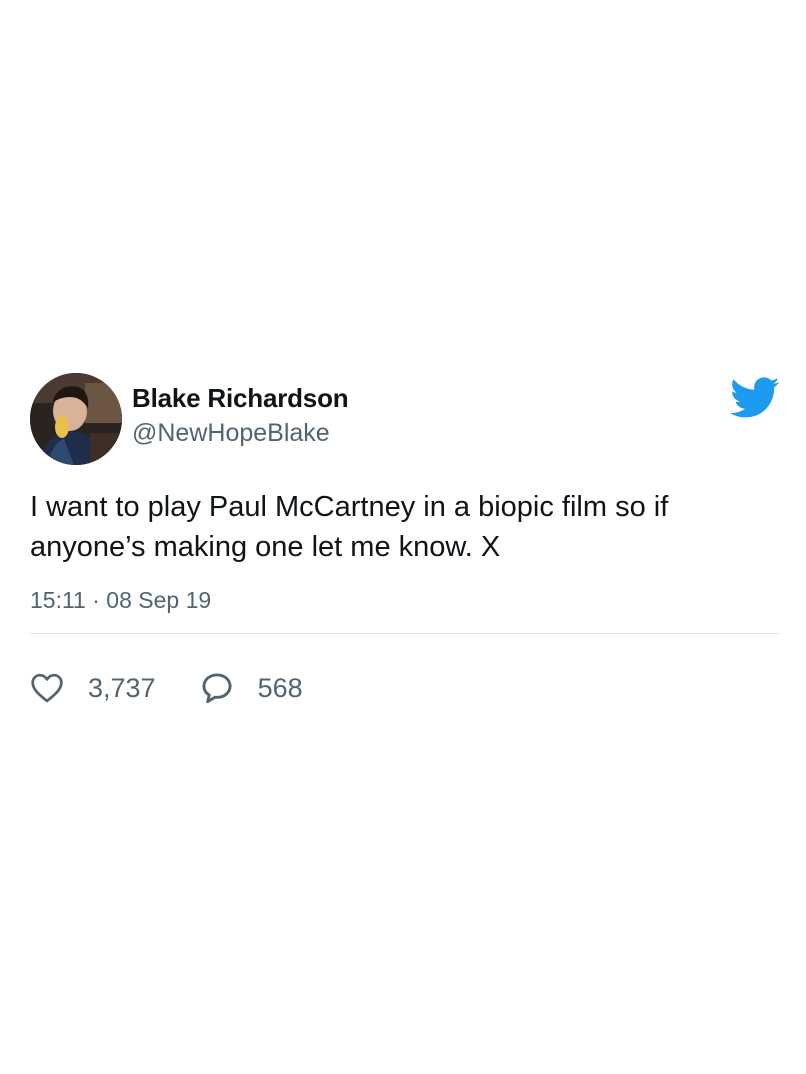  I want to click on twitter-bird-icon, so click(755, 398).